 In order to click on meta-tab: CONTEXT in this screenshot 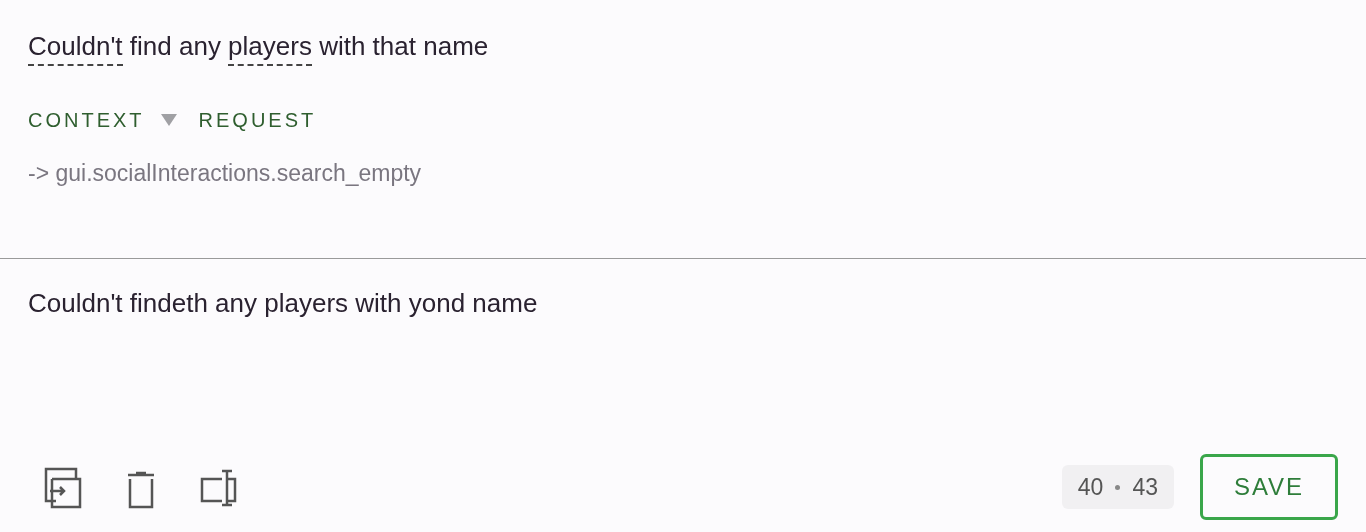, I will do `click(102, 120)`.